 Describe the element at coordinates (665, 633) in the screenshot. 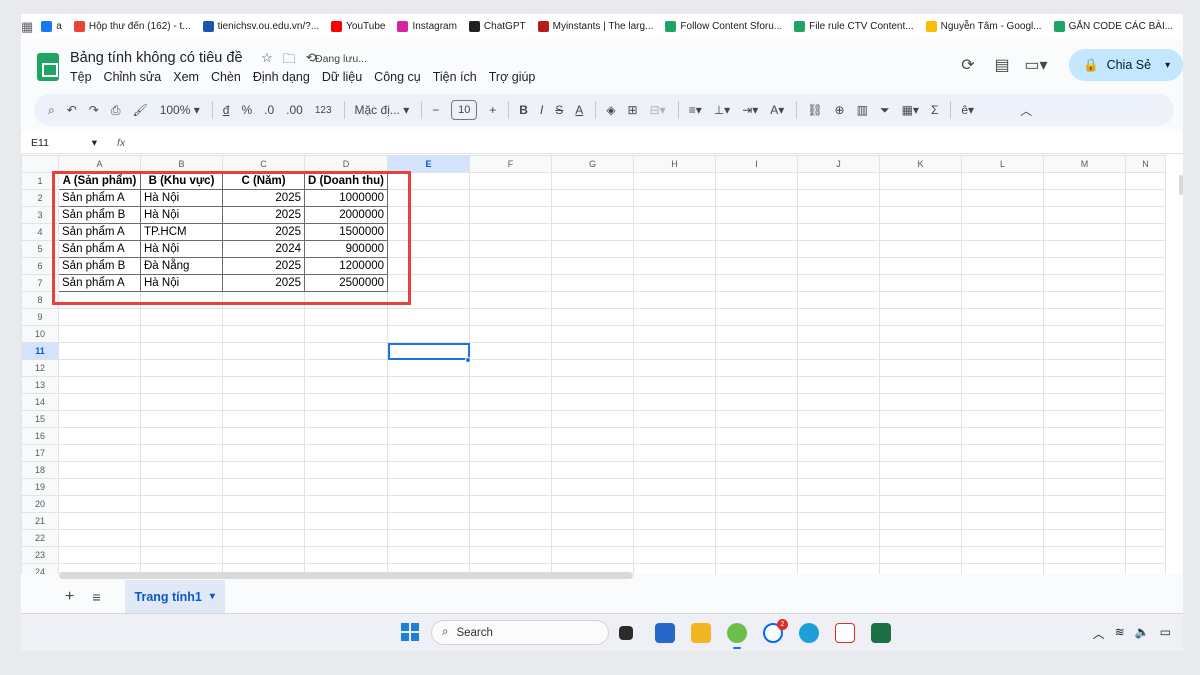

I see `store-icon` at that location.